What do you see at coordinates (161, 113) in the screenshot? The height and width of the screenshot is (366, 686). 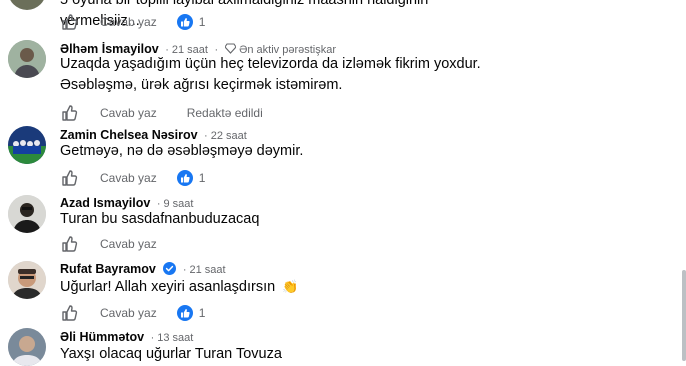 I see `comment-actions: Cavab yaz Redaktə edildi` at bounding box center [161, 113].